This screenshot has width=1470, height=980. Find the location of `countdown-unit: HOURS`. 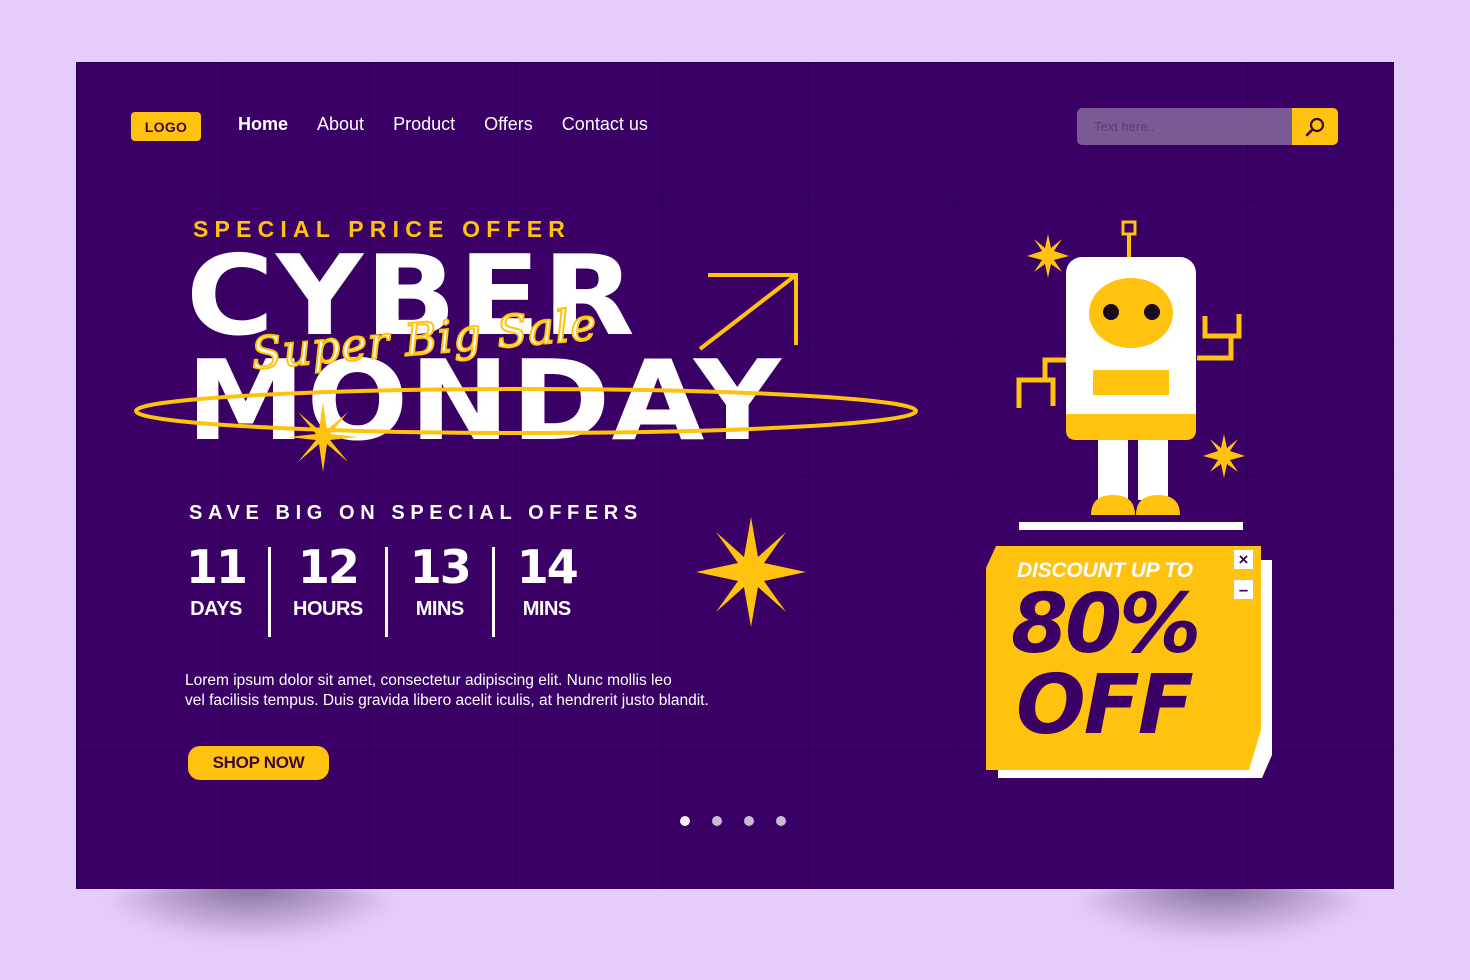

countdown-unit: HOURS is located at coordinates (328, 609).